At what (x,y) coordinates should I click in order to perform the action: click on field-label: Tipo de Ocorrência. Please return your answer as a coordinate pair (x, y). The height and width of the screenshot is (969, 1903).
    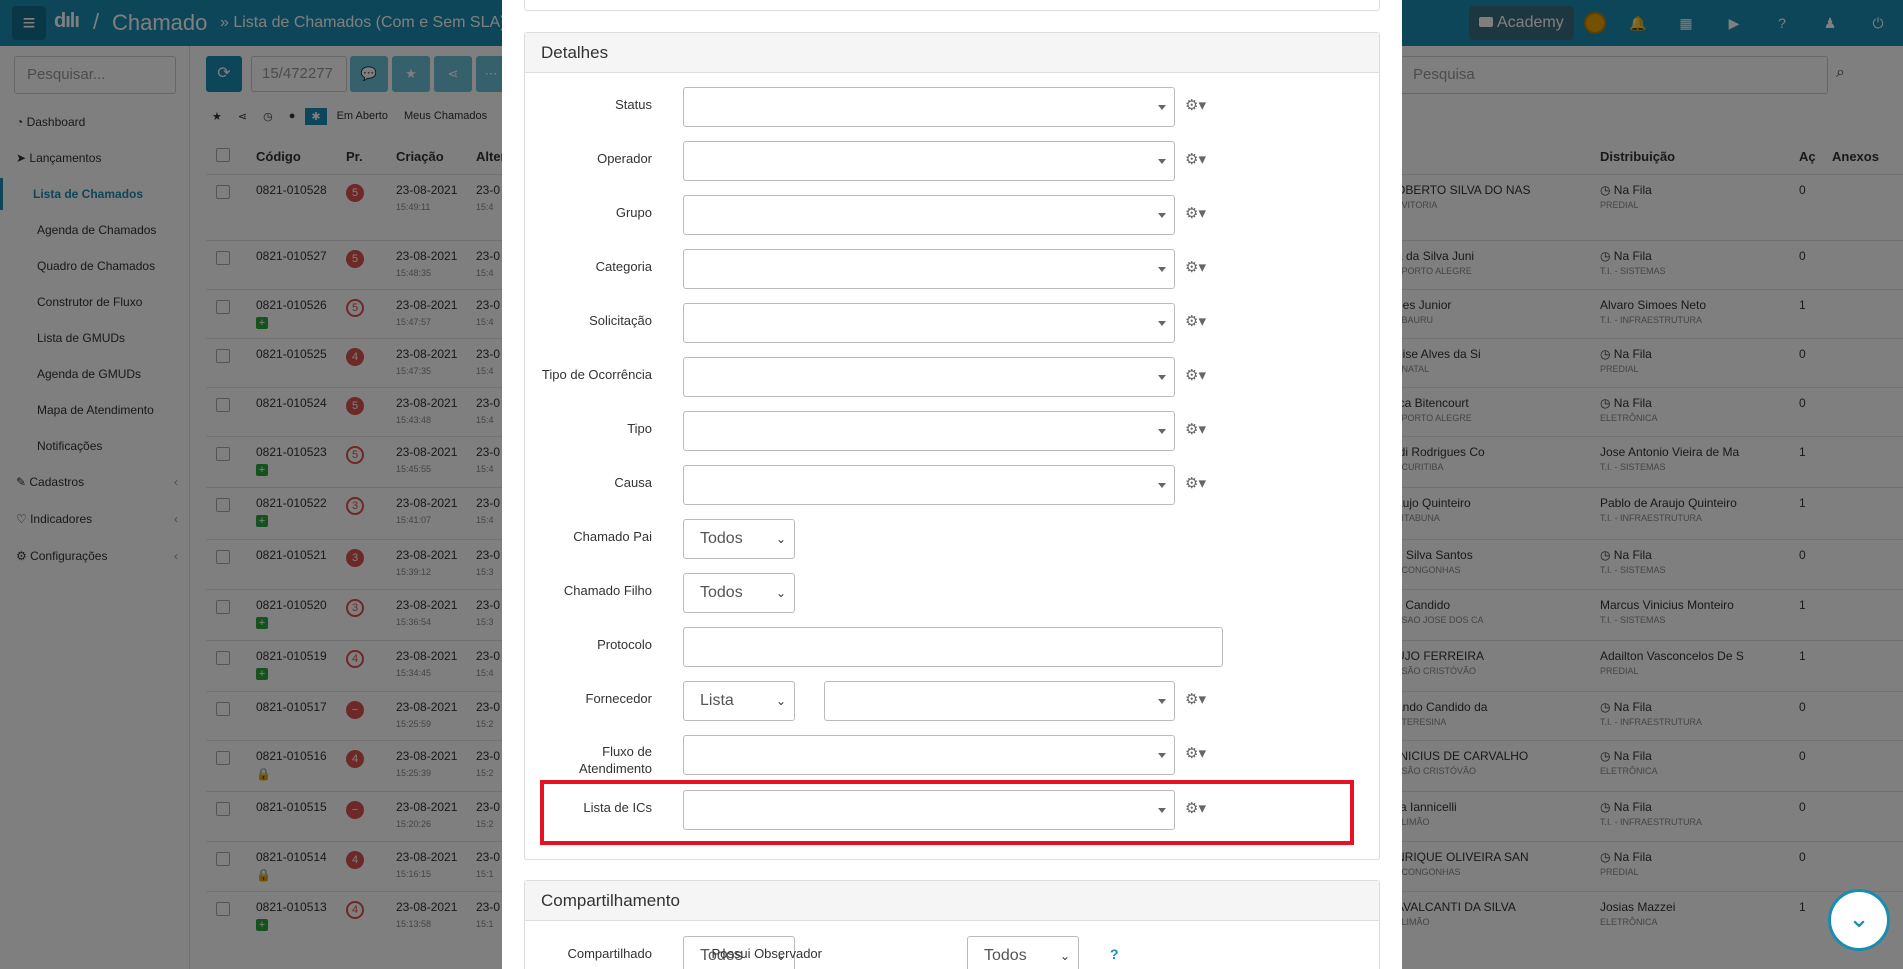
    Looking at the image, I should click on (596, 374).